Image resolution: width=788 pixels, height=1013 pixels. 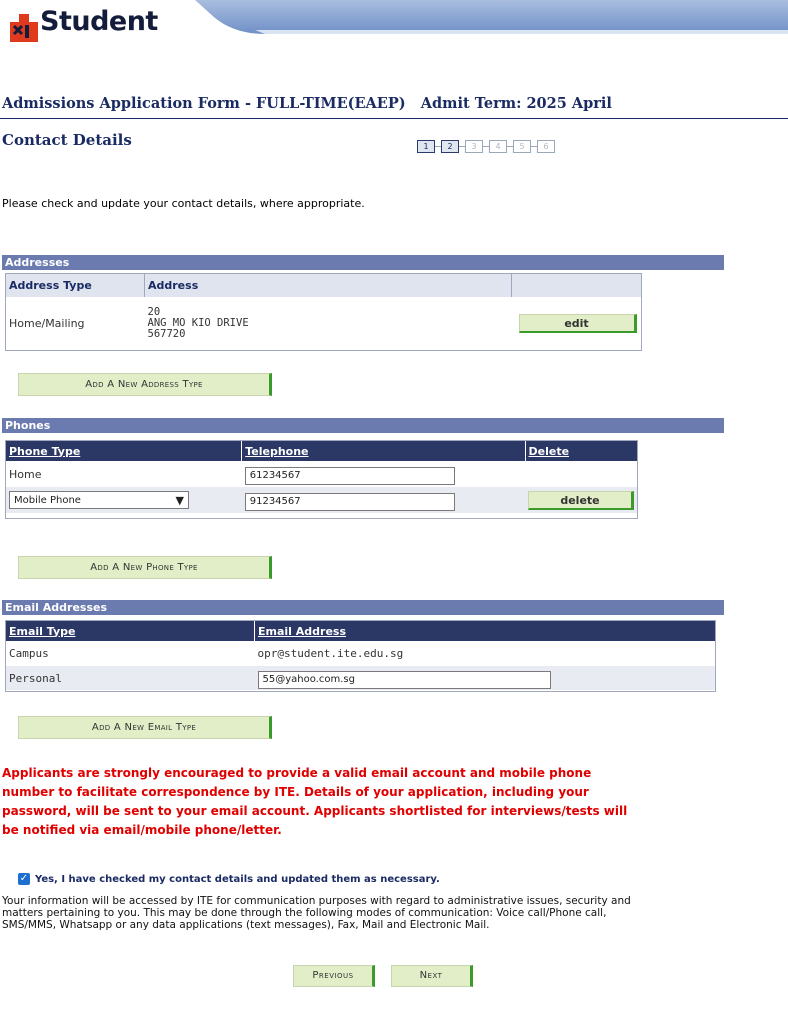 I want to click on confirm-checkbox: ✓, so click(x=24, y=879).